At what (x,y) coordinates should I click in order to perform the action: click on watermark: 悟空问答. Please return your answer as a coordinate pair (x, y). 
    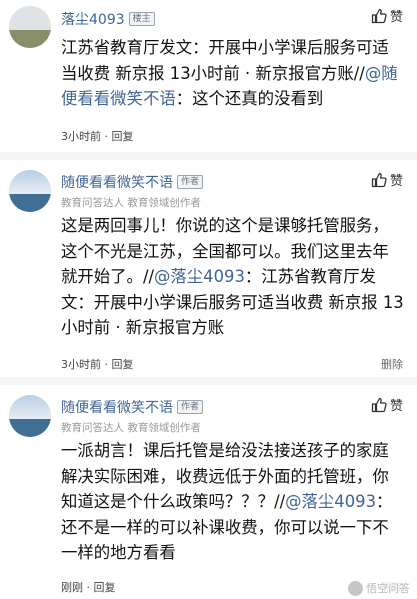
    Looking at the image, I should click on (379, 588).